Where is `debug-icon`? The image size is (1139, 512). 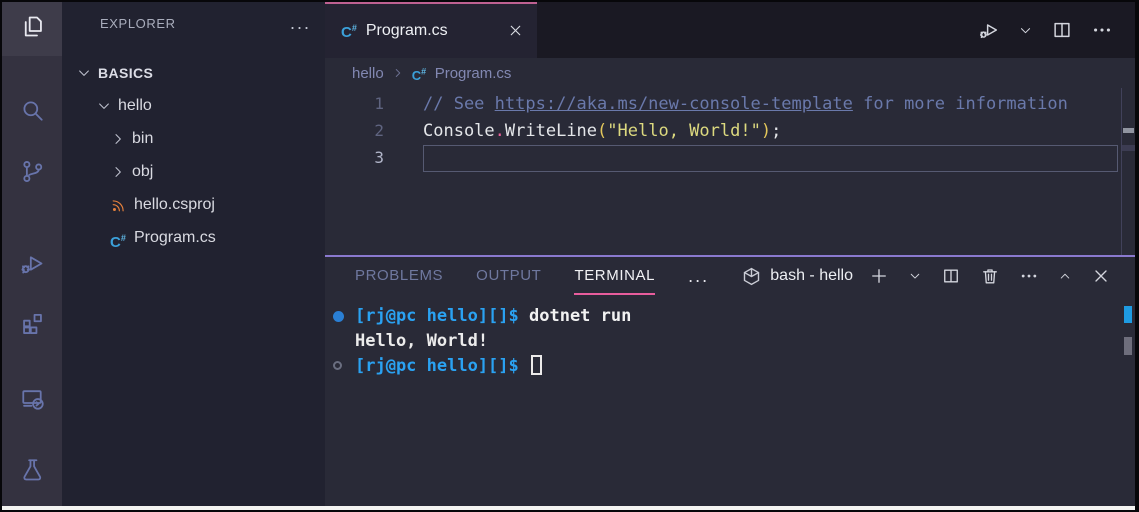 debug-icon is located at coordinates (989, 30).